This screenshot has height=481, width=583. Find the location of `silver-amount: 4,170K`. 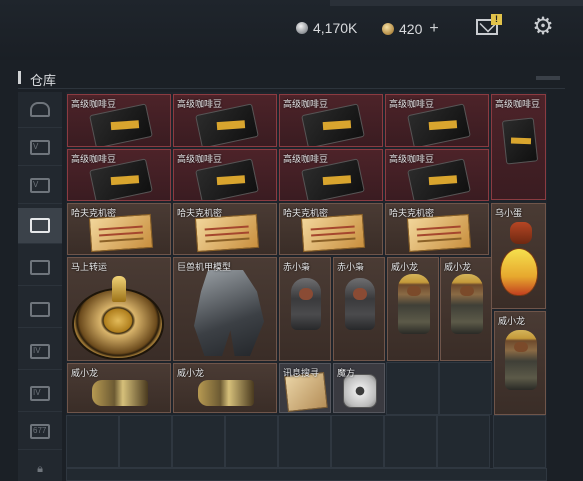

silver-amount: 4,170K is located at coordinates (335, 28).